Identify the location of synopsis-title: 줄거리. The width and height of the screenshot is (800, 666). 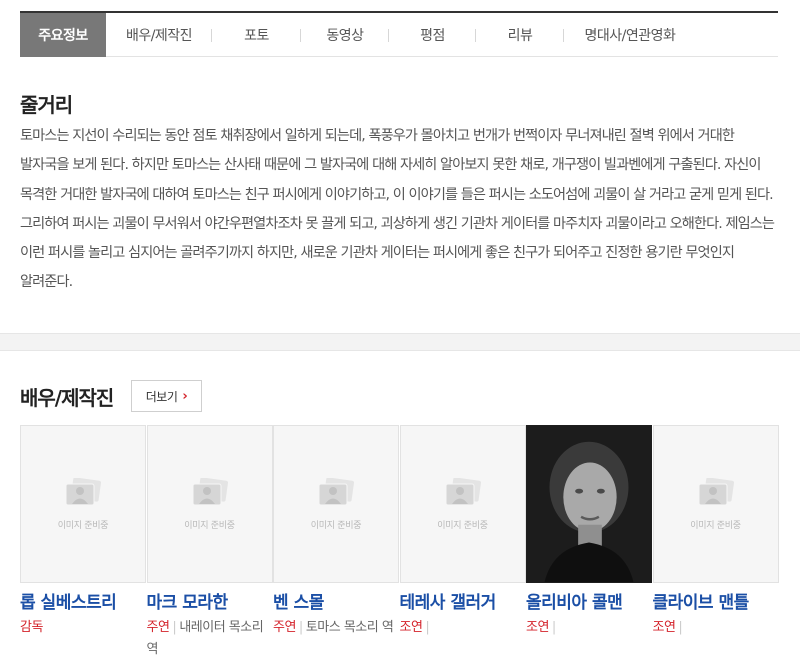
(46, 105).